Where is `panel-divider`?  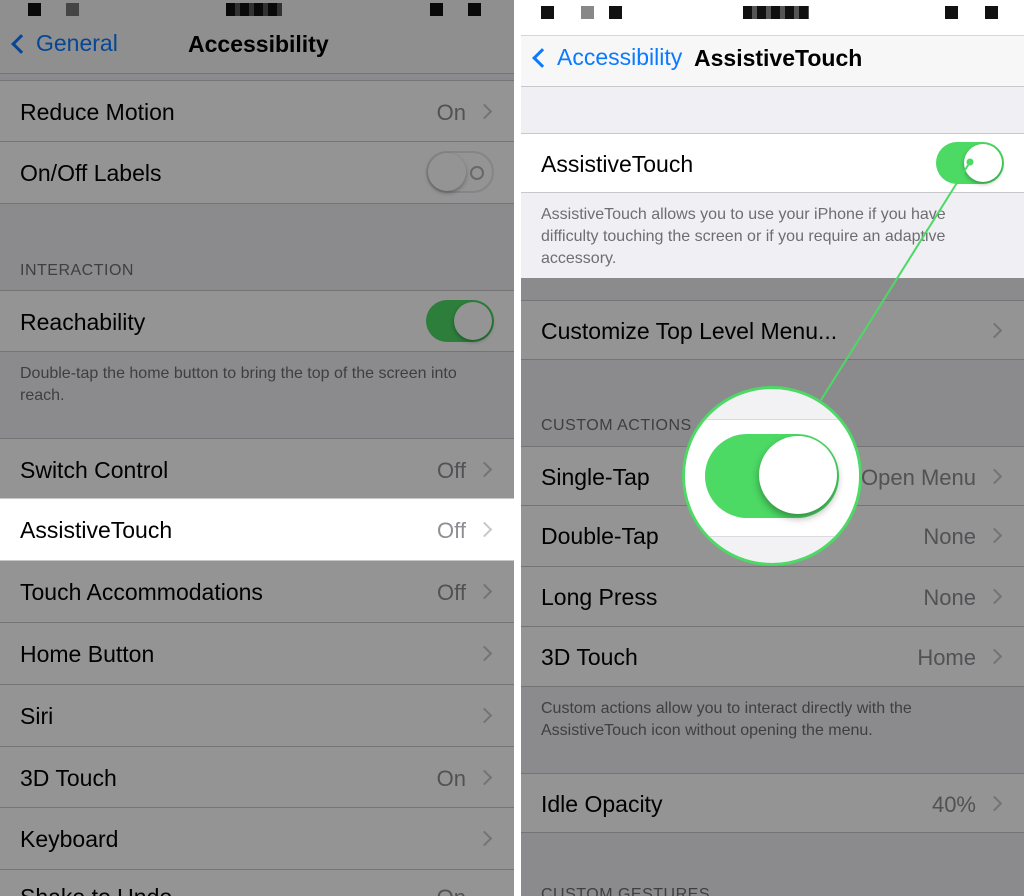
panel-divider is located at coordinates (517, 448).